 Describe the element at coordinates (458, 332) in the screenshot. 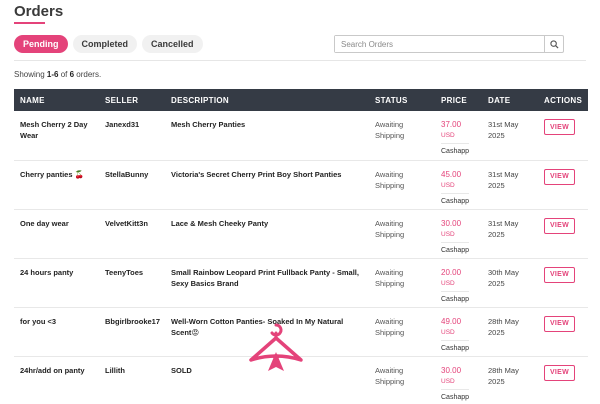

I see `order-price-cell: 49.00 USD Cashapp` at that location.